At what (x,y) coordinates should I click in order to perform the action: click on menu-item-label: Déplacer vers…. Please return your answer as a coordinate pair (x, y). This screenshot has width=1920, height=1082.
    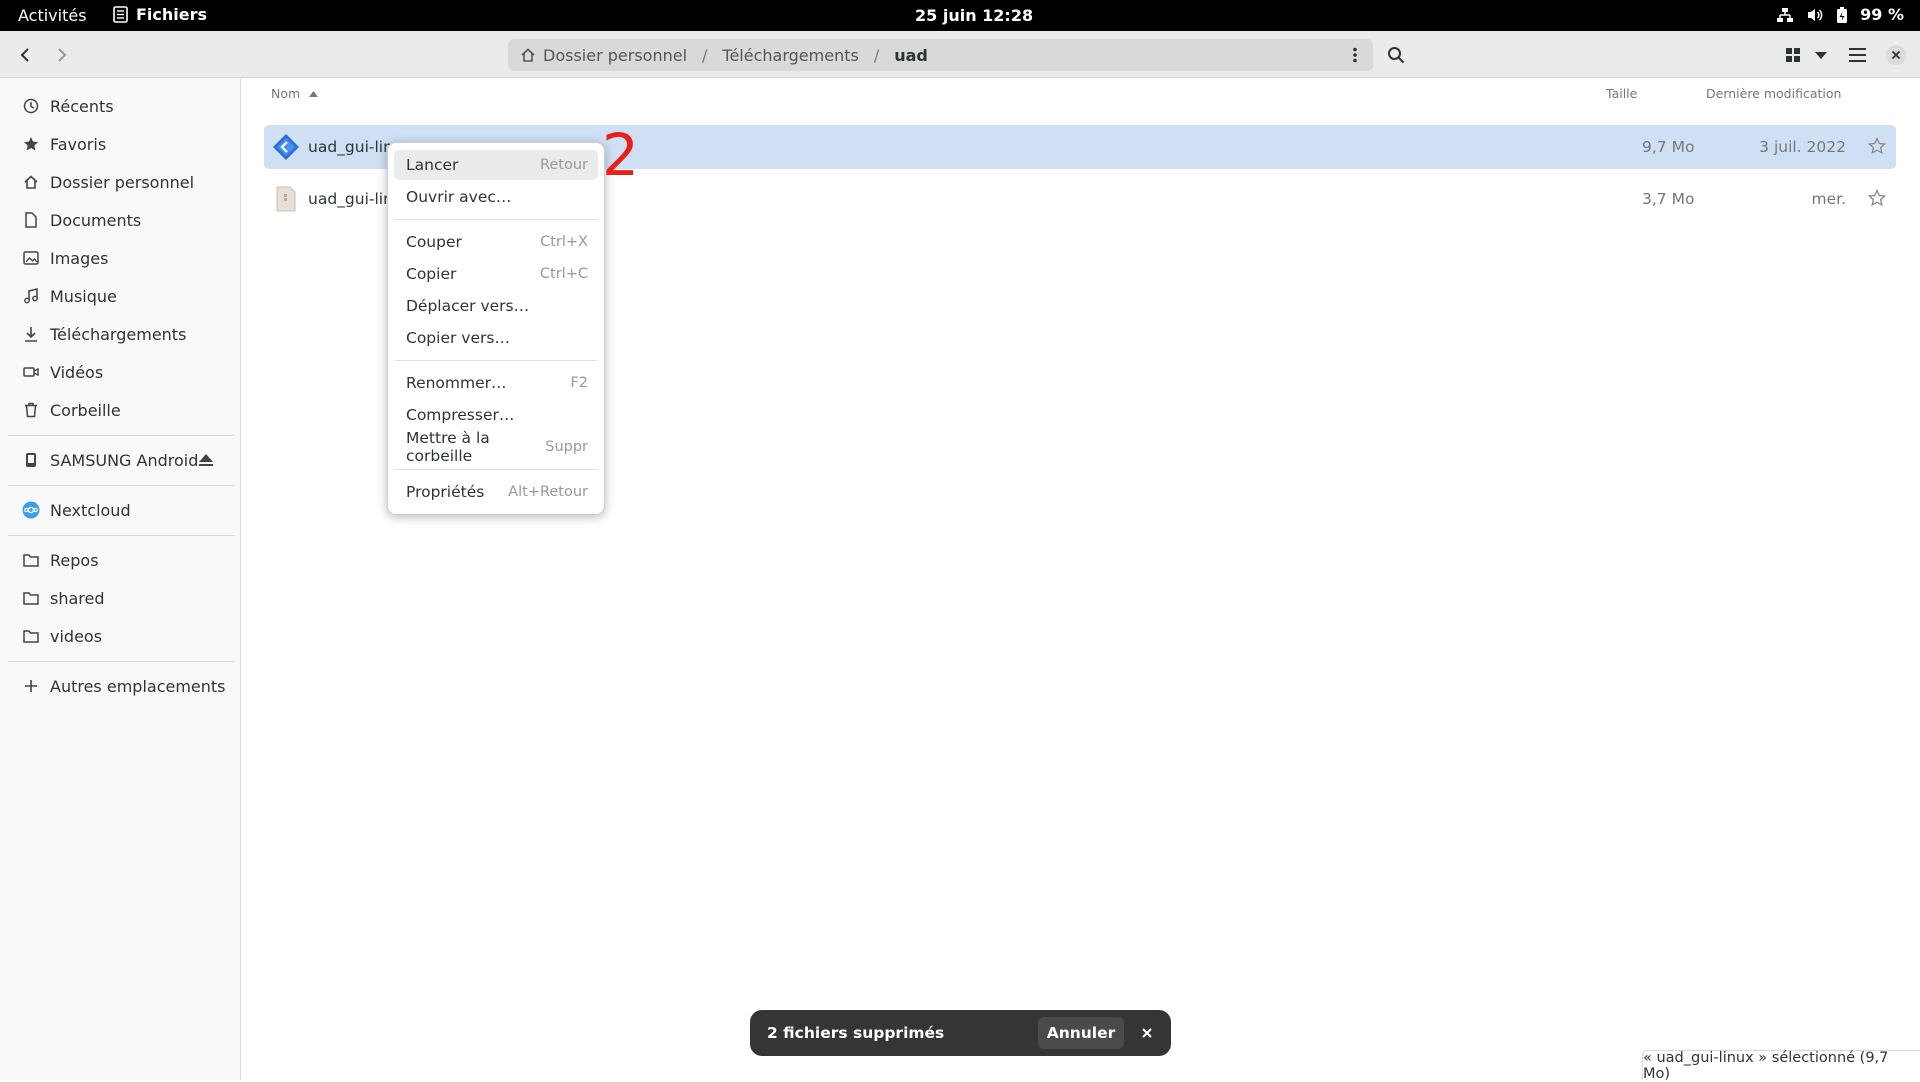
    Looking at the image, I should click on (468, 306).